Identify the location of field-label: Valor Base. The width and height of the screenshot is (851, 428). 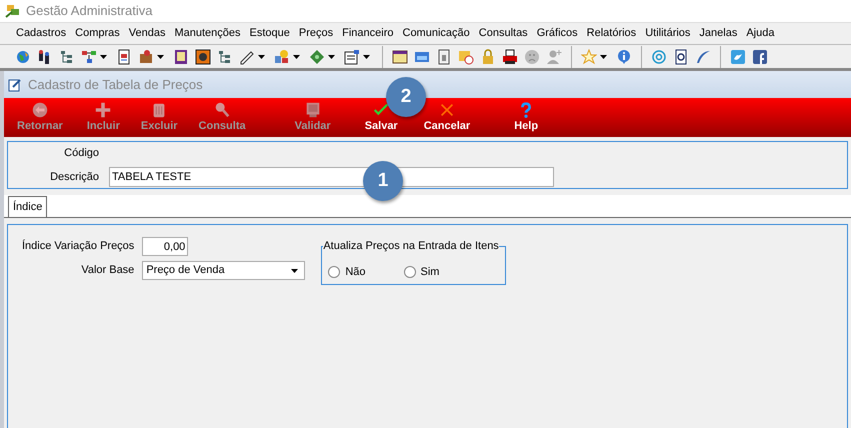
(107, 270).